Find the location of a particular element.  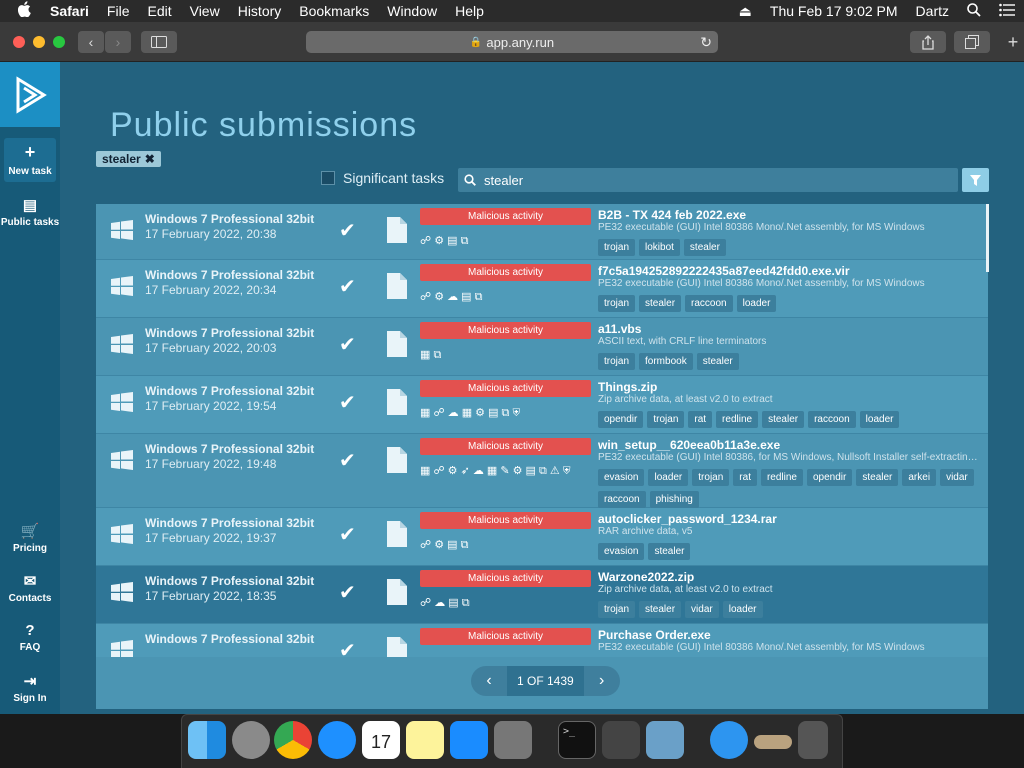

sidebar-item-contacts: ✉ Contacts is located at coordinates (30, 588).